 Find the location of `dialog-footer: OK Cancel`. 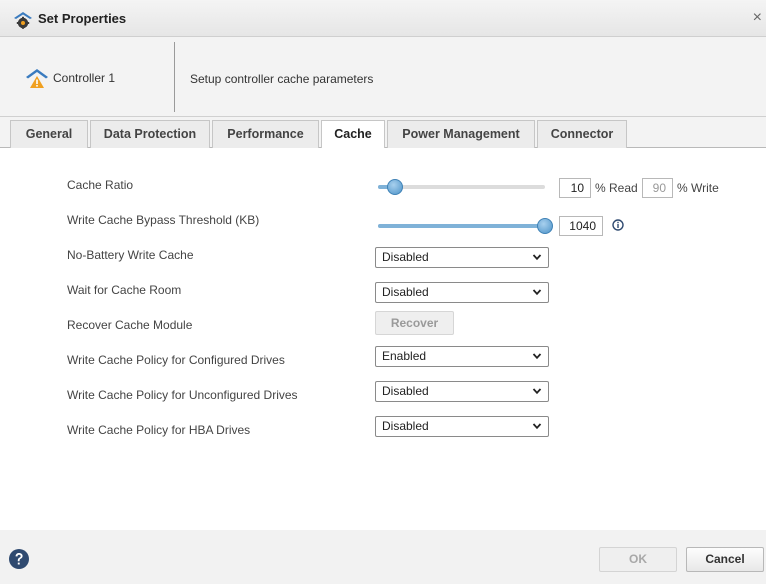

dialog-footer: OK Cancel is located at coordinates (383, 557).